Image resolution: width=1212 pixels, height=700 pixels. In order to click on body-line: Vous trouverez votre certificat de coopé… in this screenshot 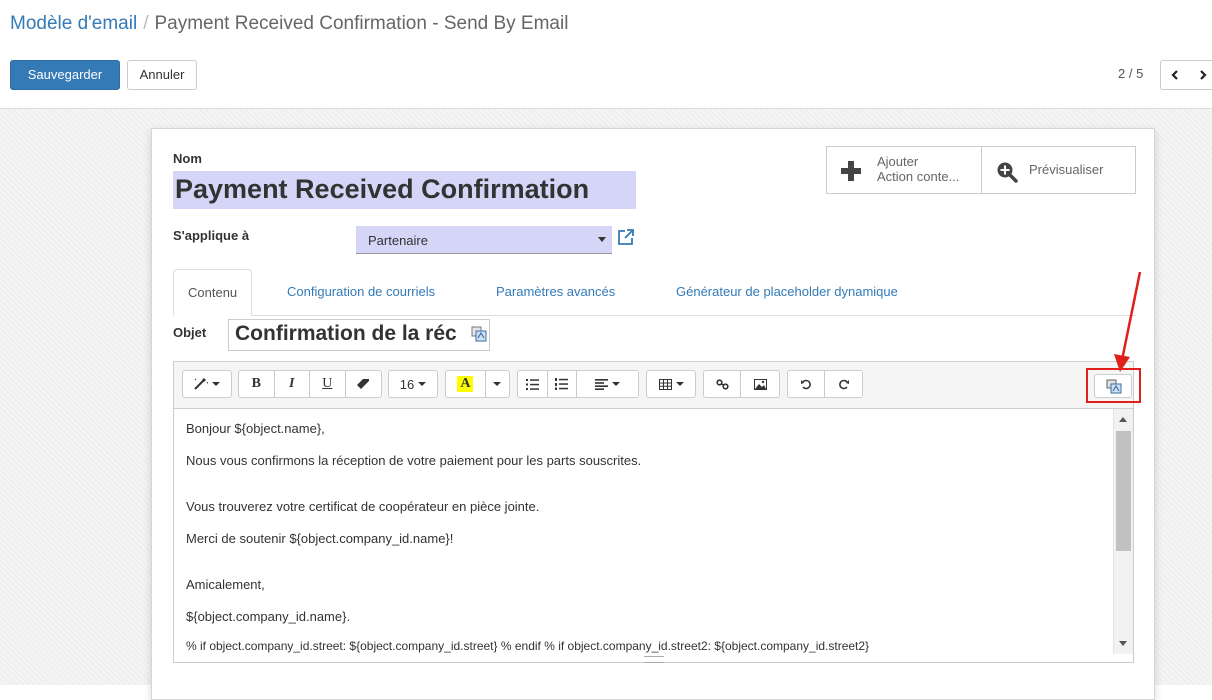, I will do `click(363, 506)`.